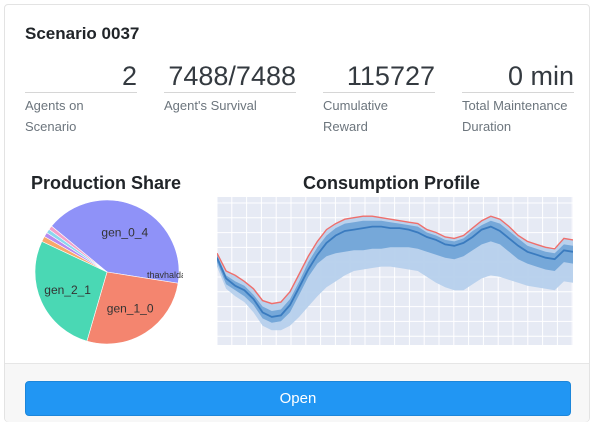 Image resolution: width=595 pixels, height=426 pixels. I want to click on kpi-agents-label: Agents on Scenario, so click(54, 116).